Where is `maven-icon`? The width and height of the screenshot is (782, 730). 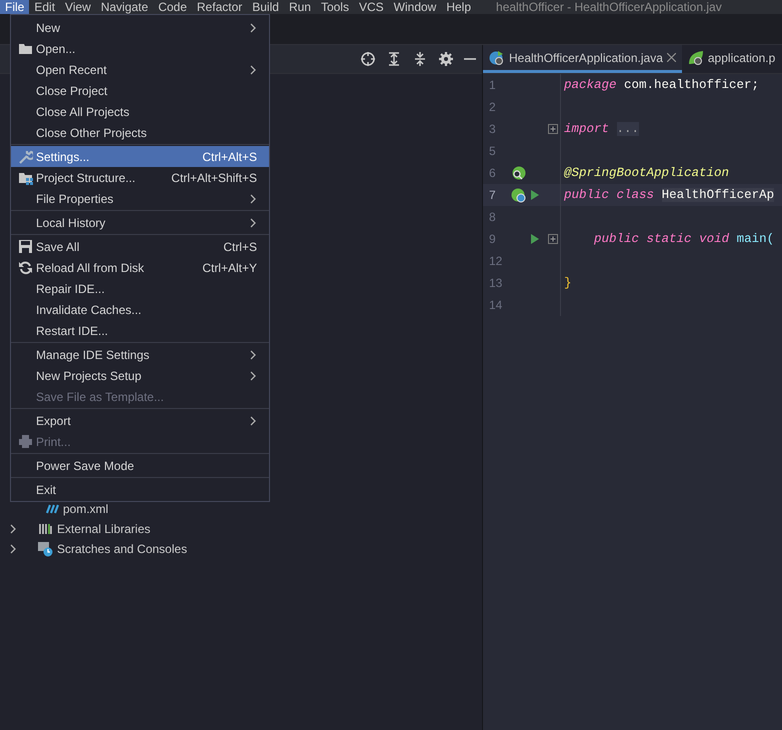 maven-icon is located at coordinates (52, 509).